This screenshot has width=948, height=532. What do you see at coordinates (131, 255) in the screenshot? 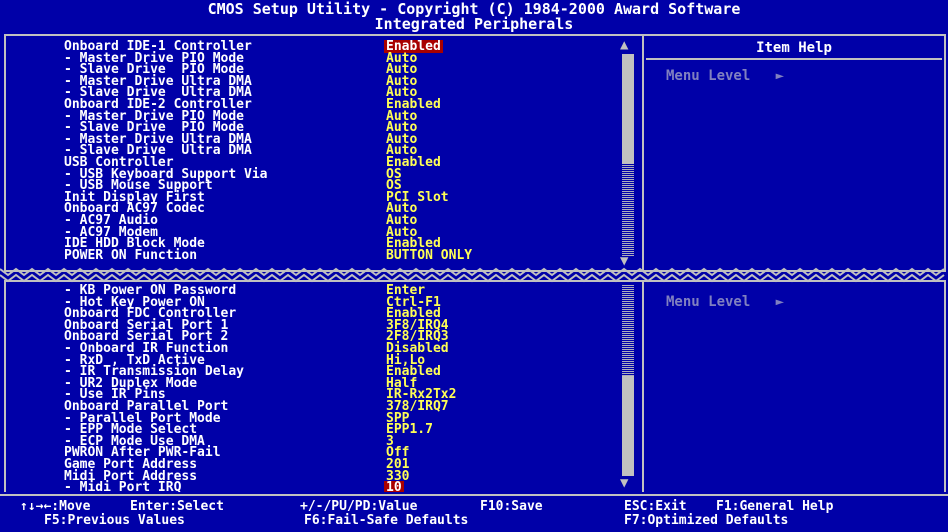
I see `setting-label: POWER ON Function` at bounding box center [131, 255].